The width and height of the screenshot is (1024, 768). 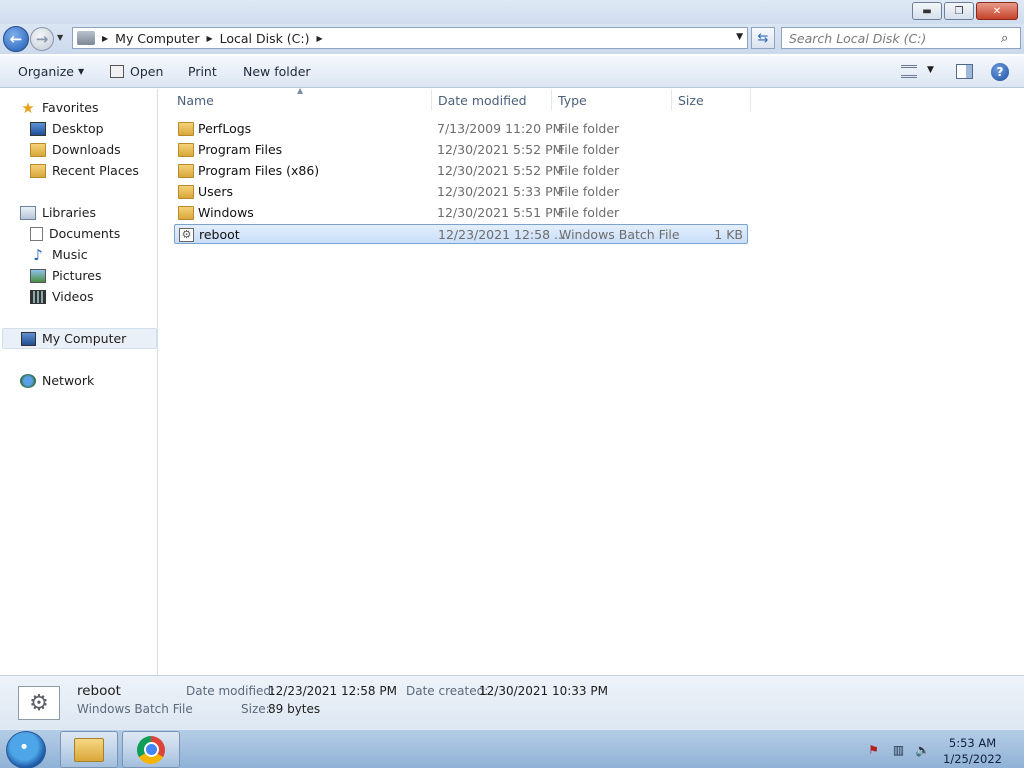 I want to click on search-input: Search Local Disk (C:), so click(x=891, y=38).